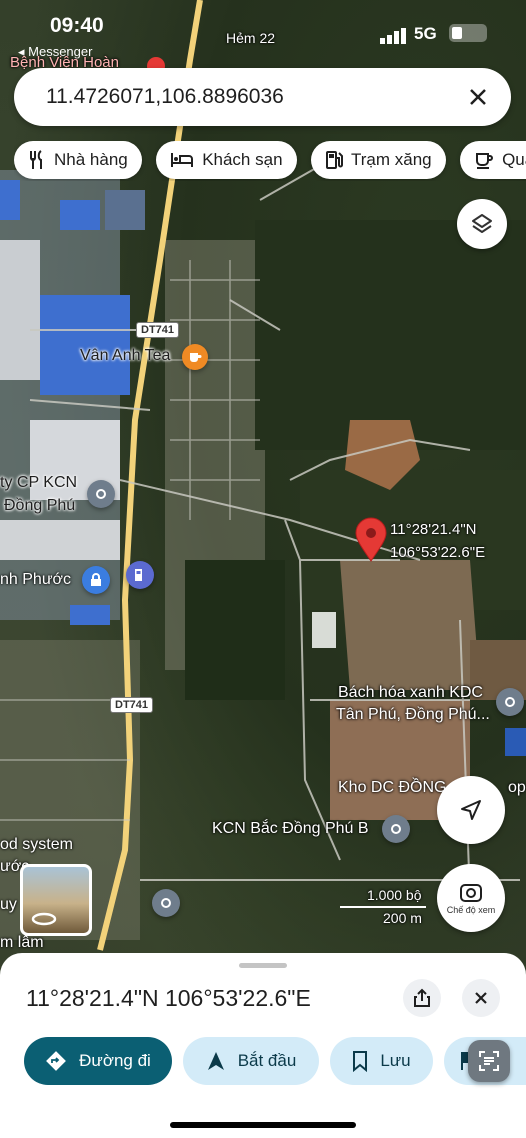 The width and height of the screenshot is (526, 1138). What do you see at coordinates (36, 159) in the screenshot?
I see `restaurant-icon` at bounding box center [36, 159].